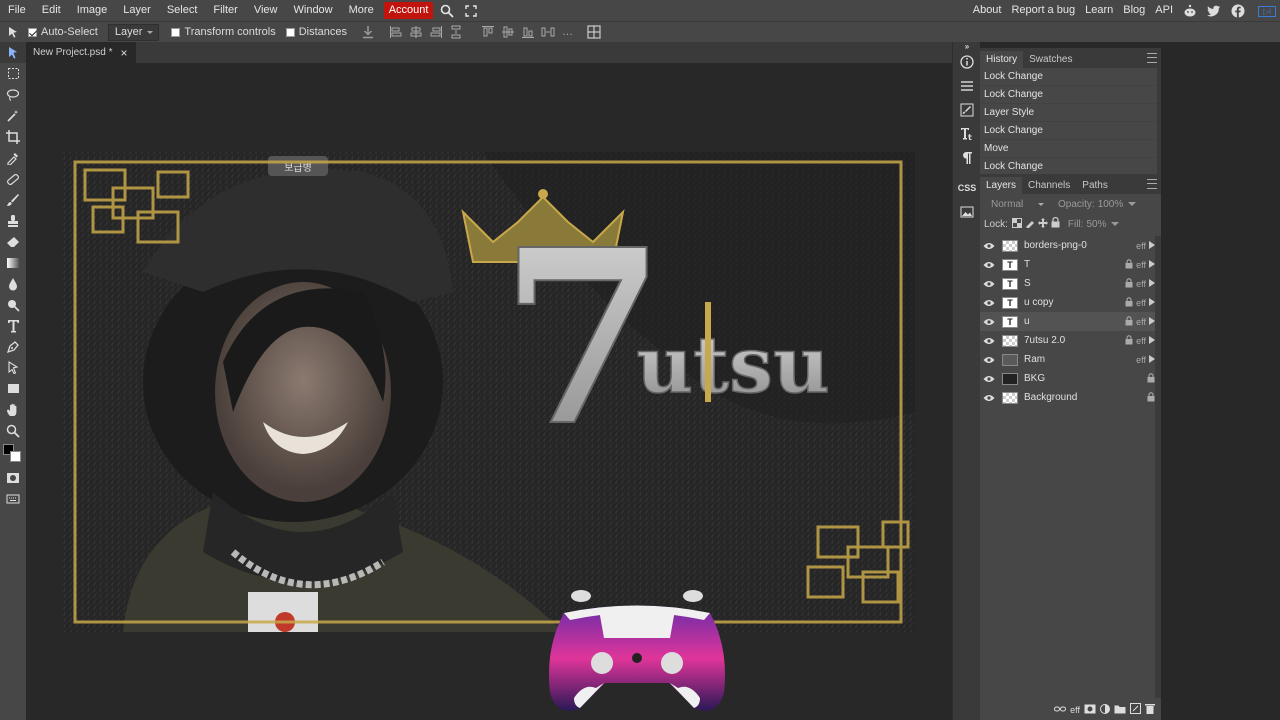  Describe the element at coordinates (13, 498) in the screenshot. I see `screen-mode-tool` at that location.